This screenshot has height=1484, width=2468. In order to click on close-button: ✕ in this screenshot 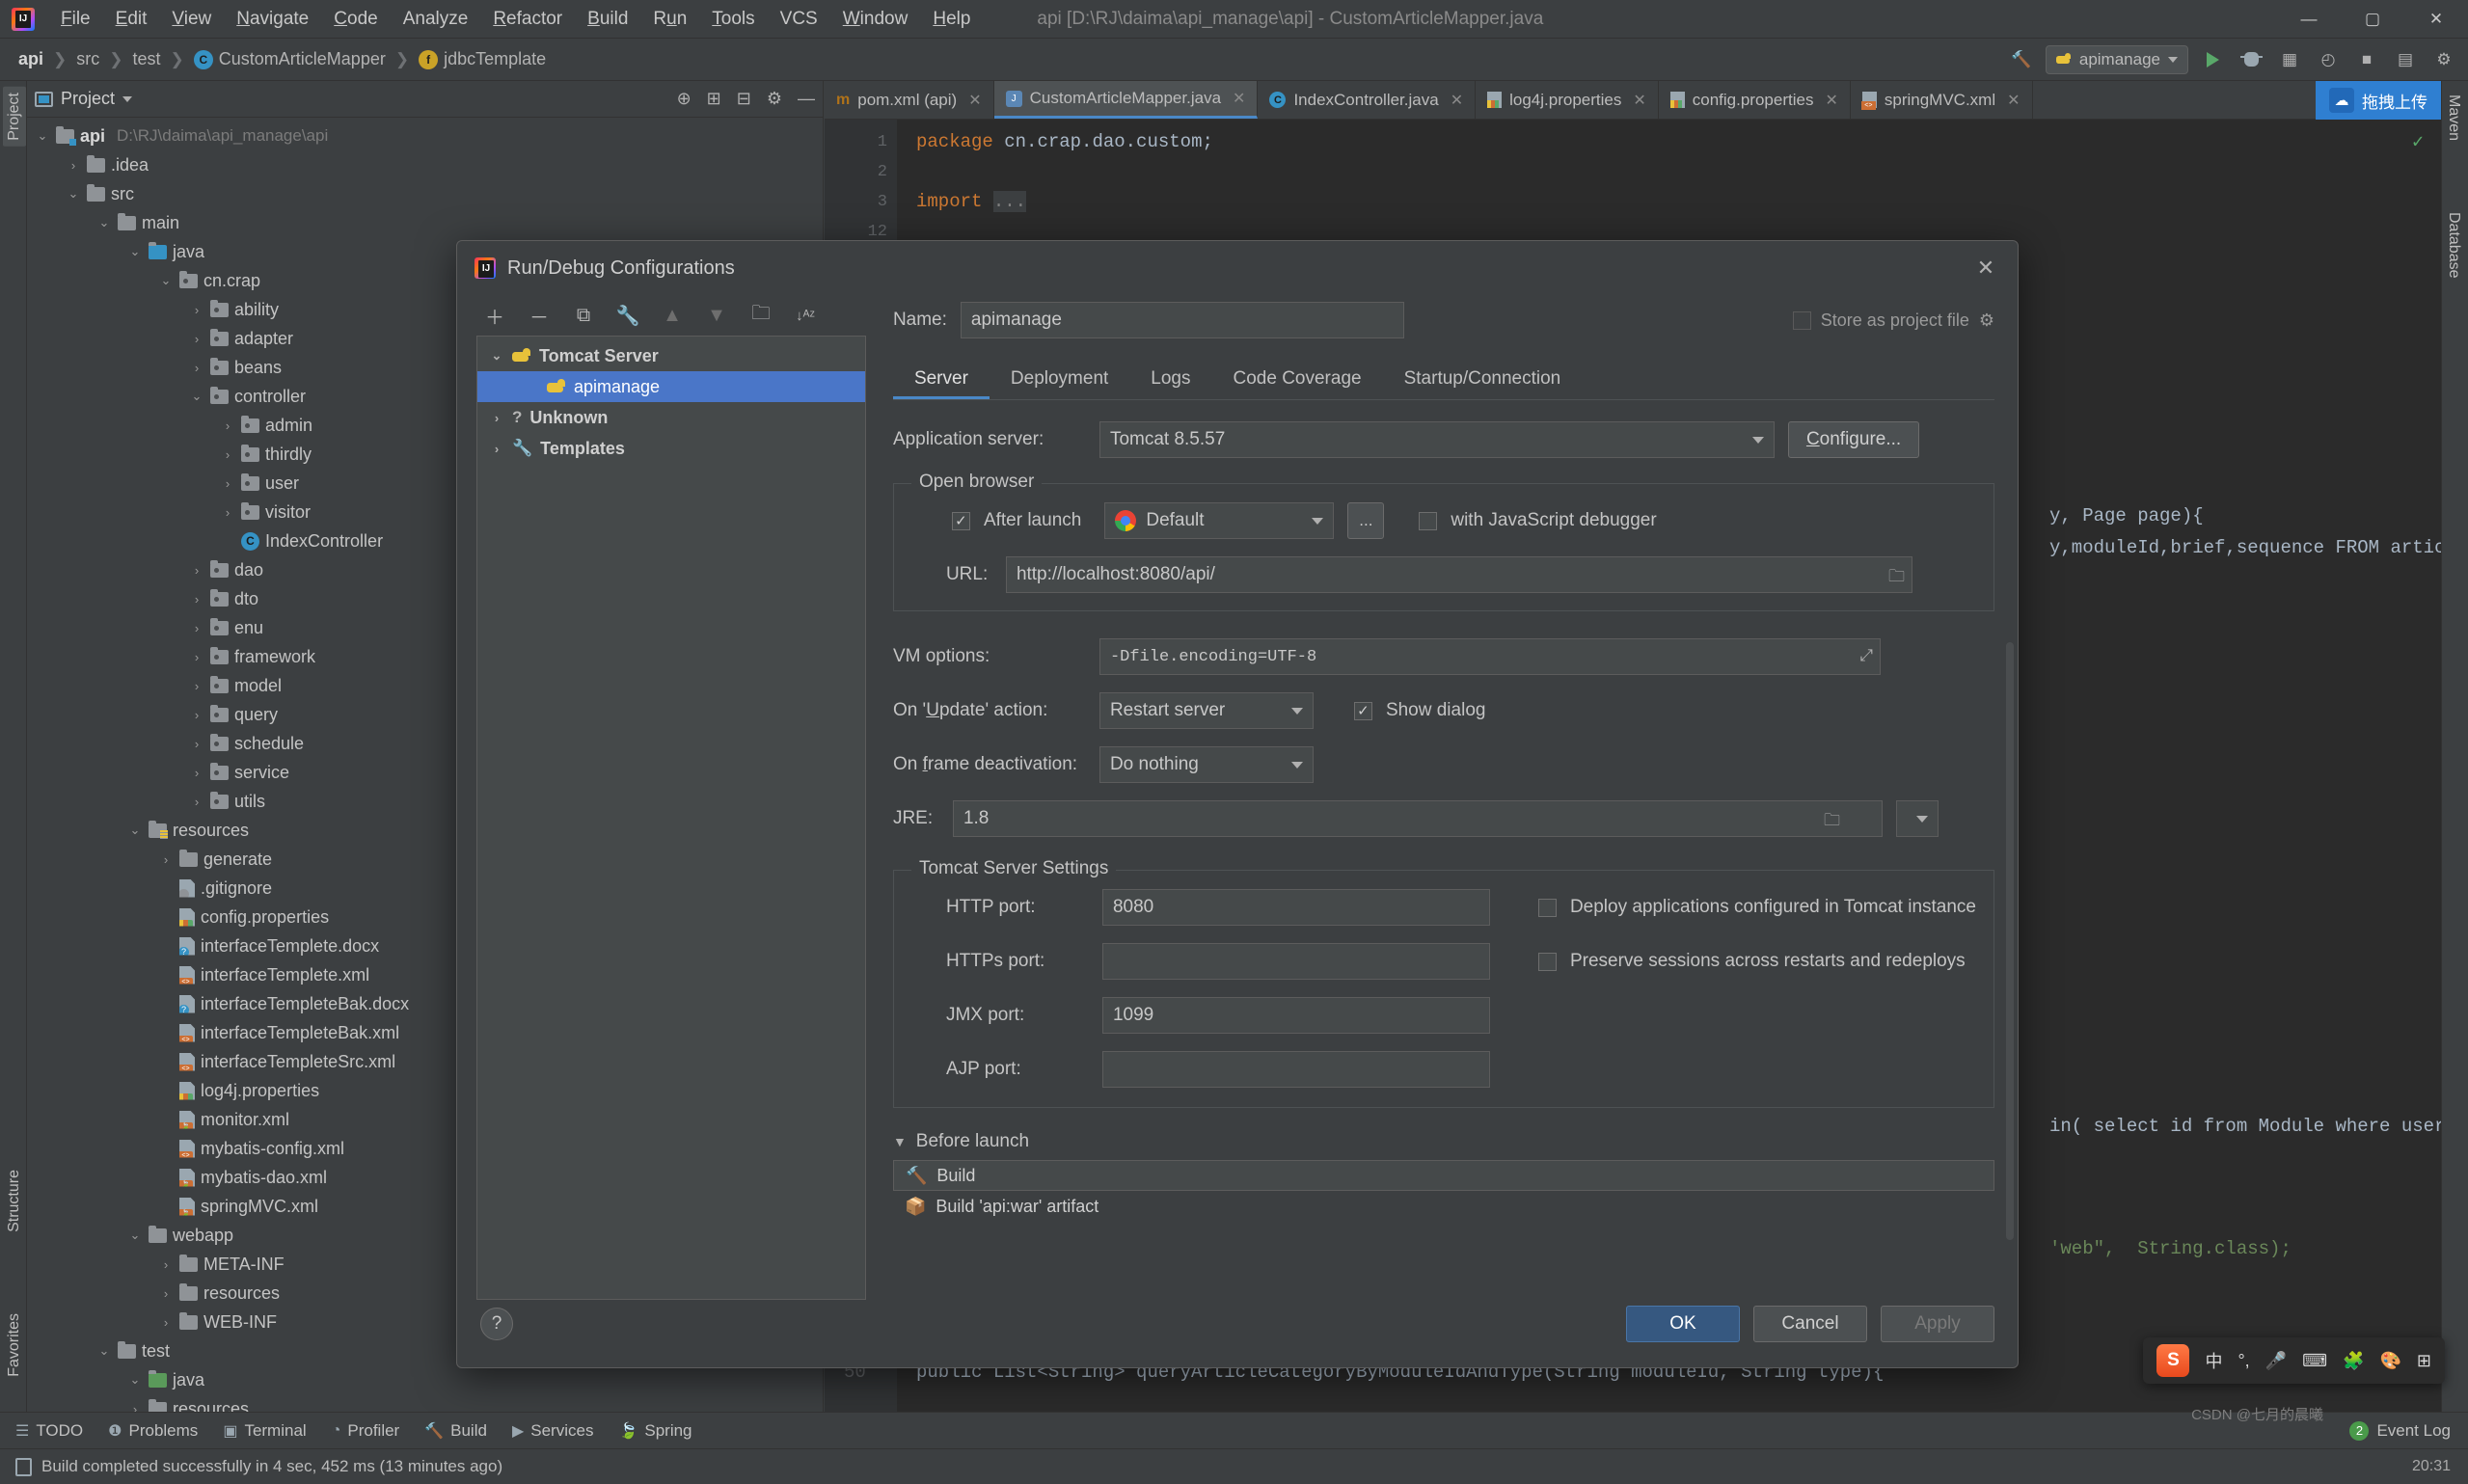, I will do `click(2436, 19)`.